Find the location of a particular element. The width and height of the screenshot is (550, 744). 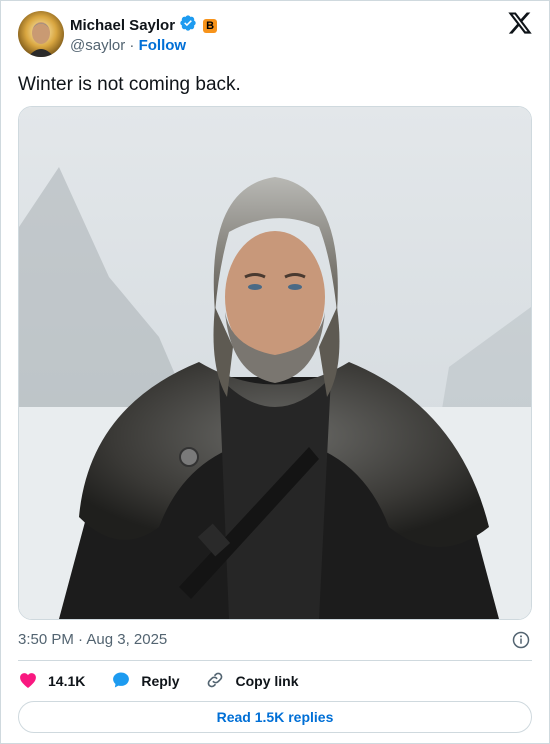

bitcoin-badge: B is located at coordinates (210, 25).